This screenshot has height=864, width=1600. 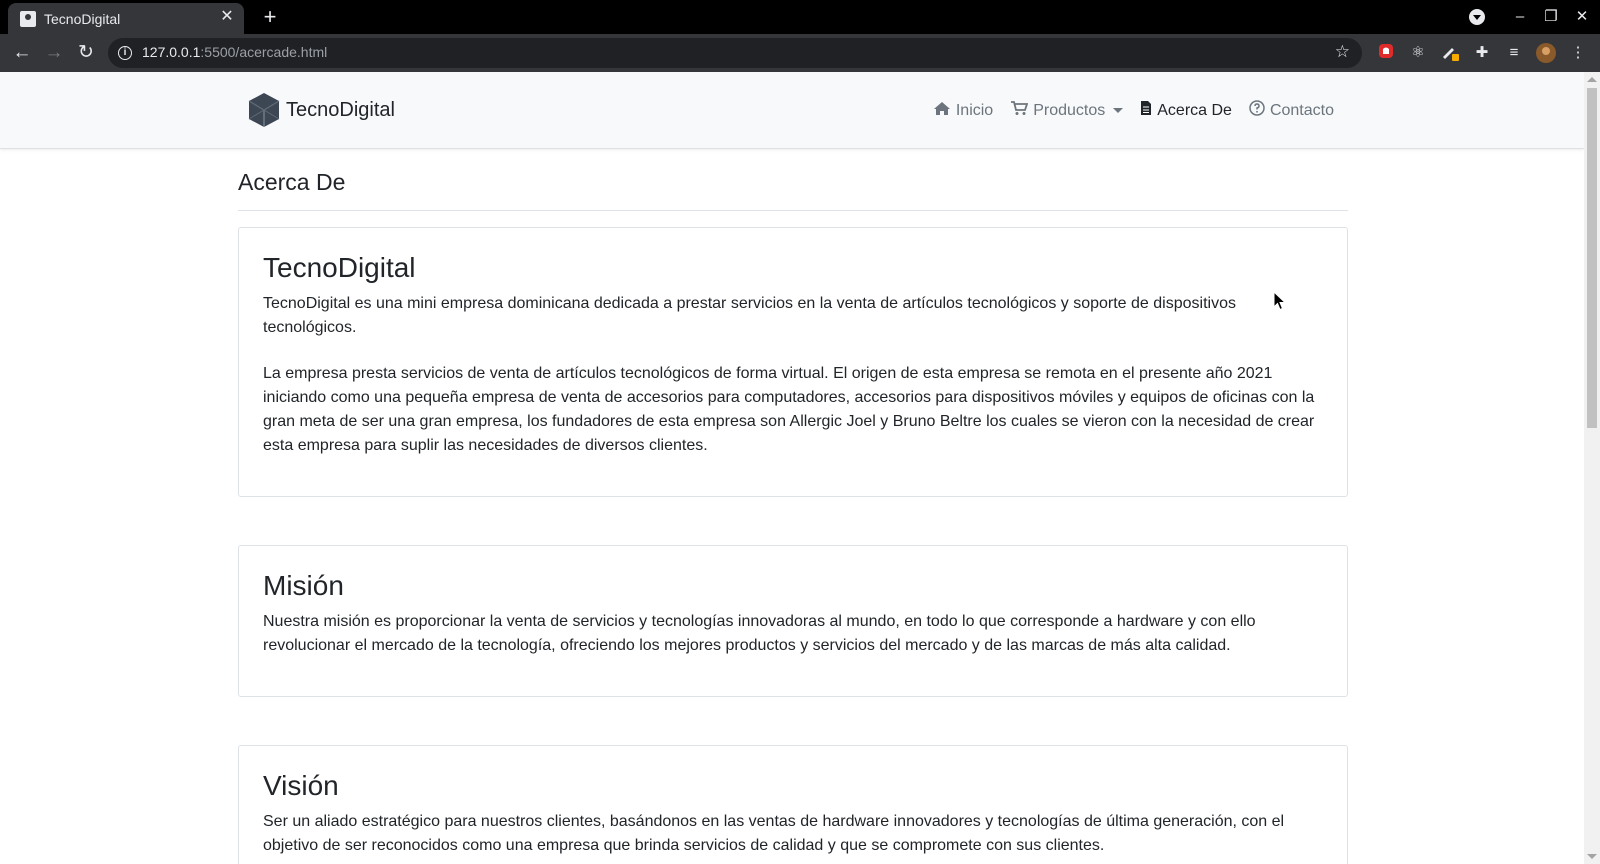 What do you see at coordinates (1592, 856) in the screenshot?
I see `scroll-down-arrow-icon` at bounding box center [1592, 856].